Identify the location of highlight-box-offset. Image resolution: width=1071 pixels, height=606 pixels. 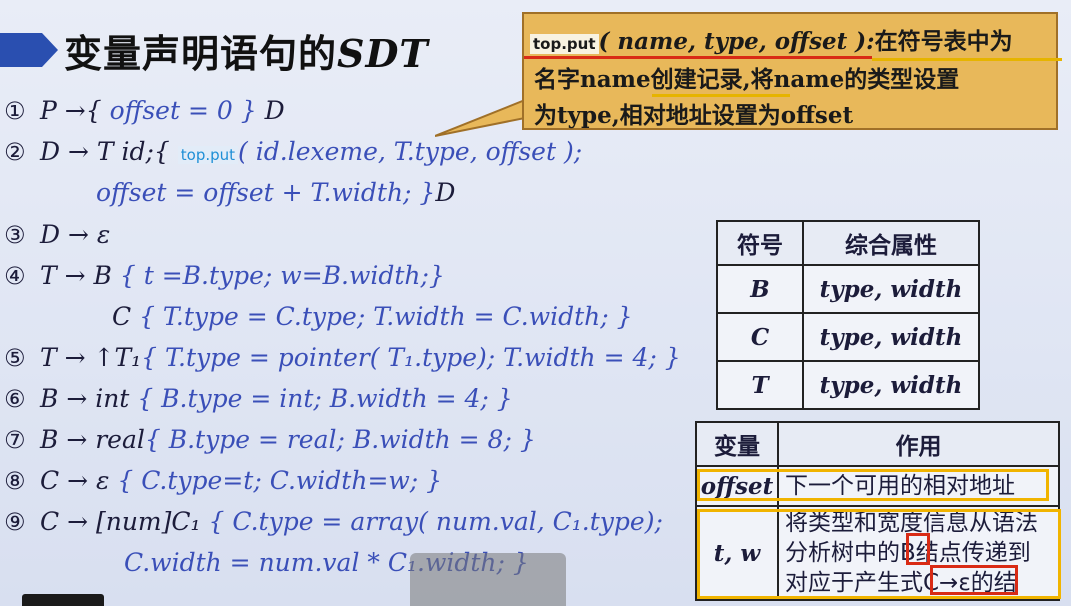
(873, 485).